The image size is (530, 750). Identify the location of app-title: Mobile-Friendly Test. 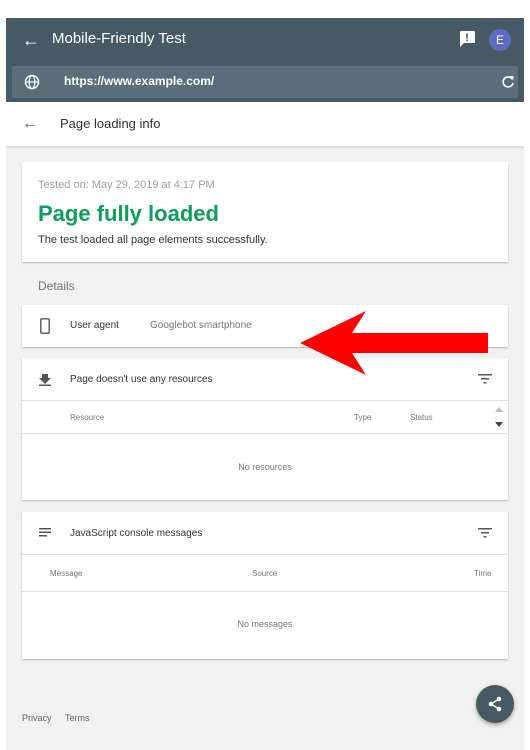
(119, 38).